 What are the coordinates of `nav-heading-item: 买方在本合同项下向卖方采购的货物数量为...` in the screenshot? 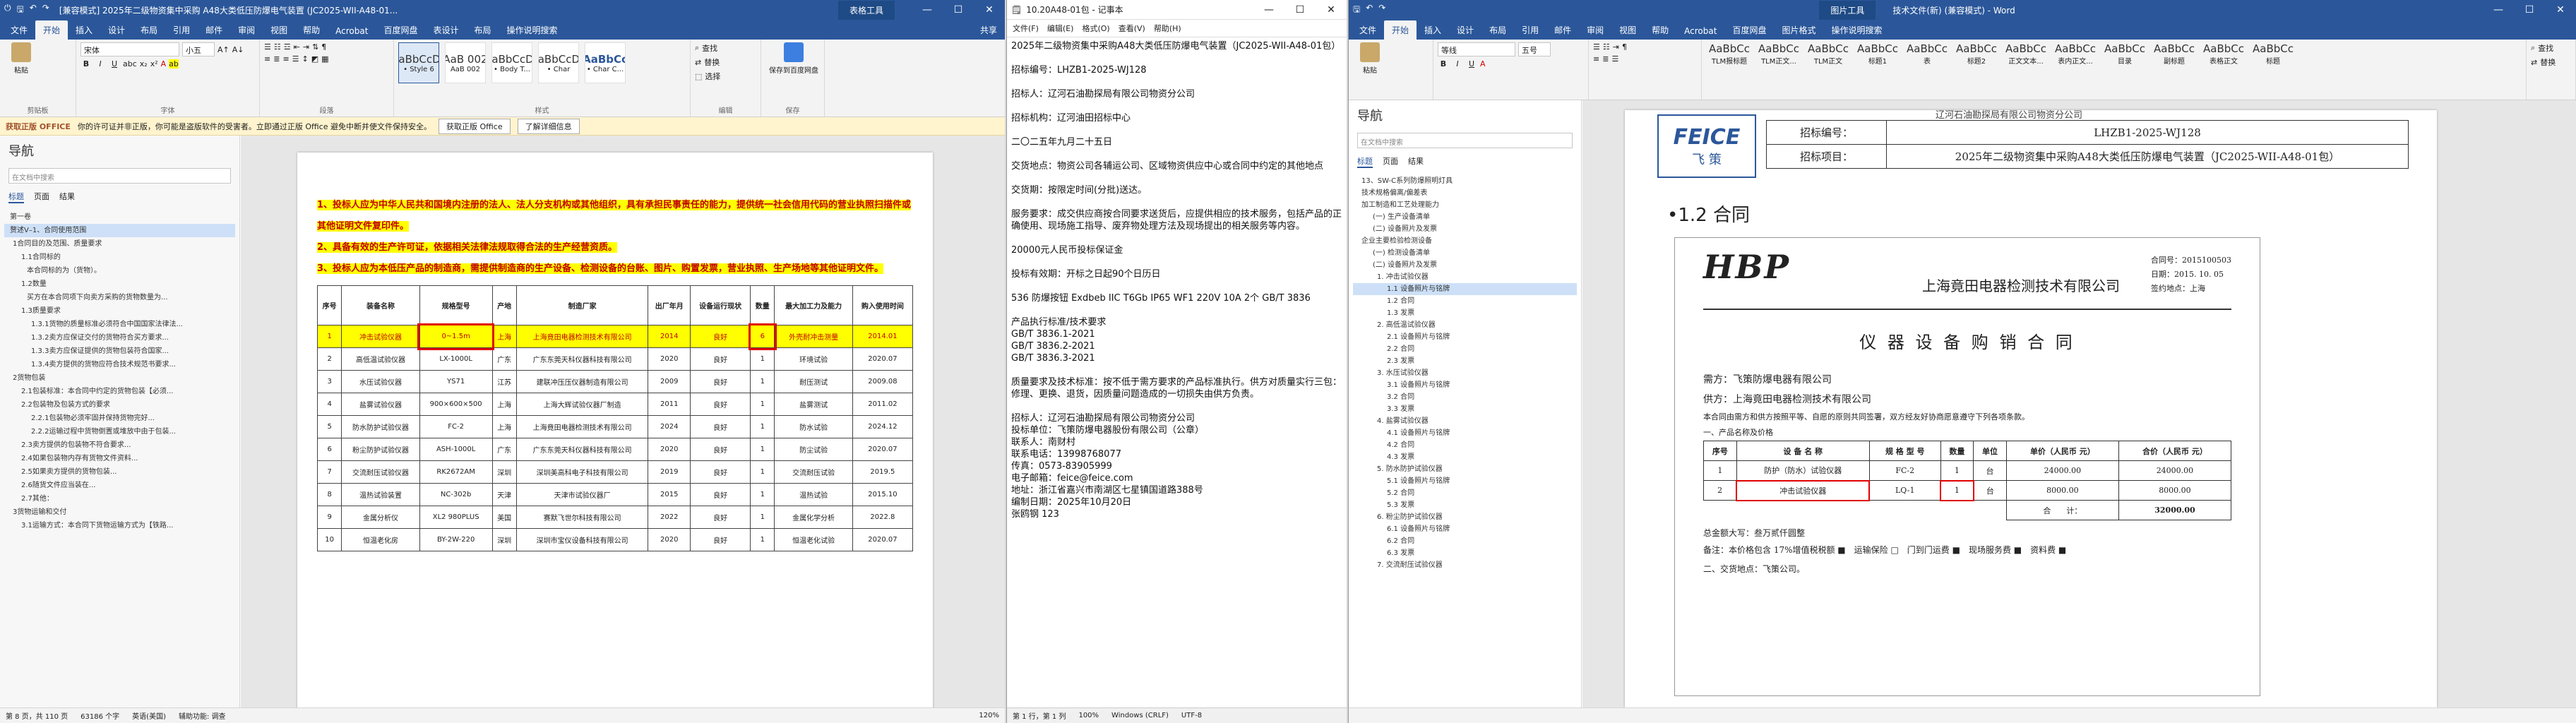 It's located at (119, 297).